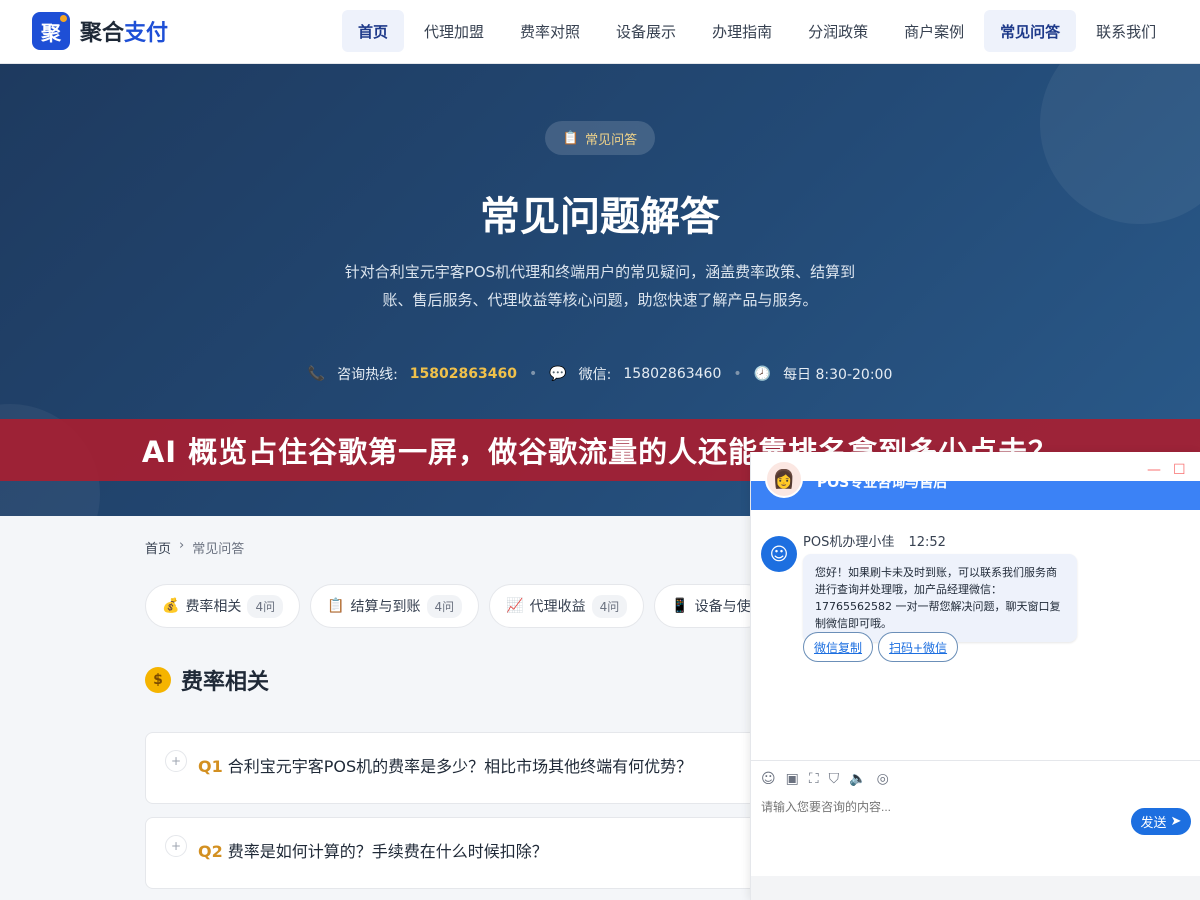 This screenshot has height=900, width=1200. What do you see at coordinates (182, 545) in the screenshot?
I see `chevron-right-icon: ›` at bounding box center [182, 545].